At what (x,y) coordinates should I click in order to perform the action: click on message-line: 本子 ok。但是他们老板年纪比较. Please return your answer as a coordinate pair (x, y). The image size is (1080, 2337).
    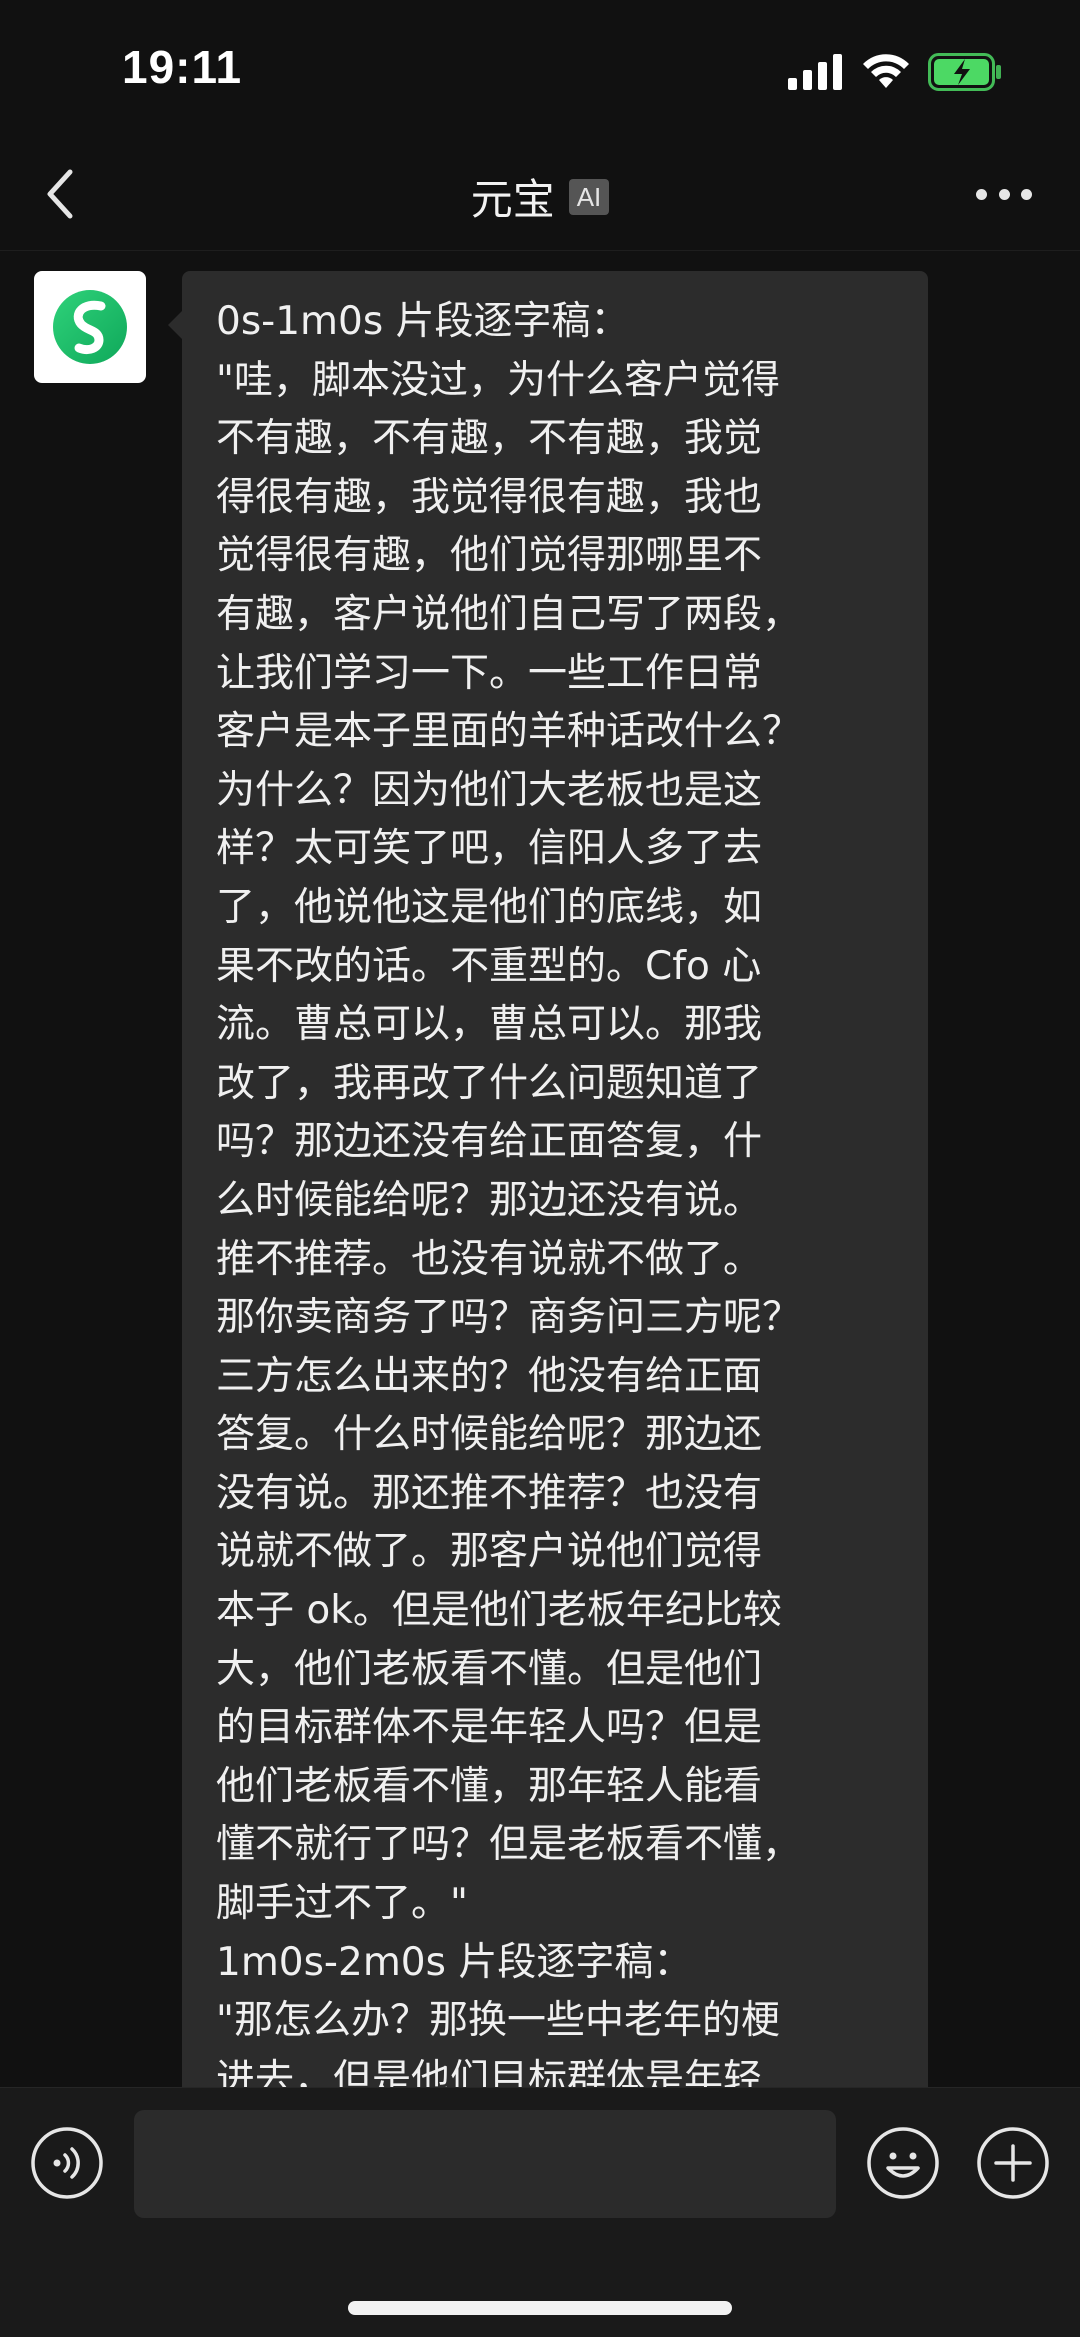
    Looking at the image, I should click on (499, 1611).